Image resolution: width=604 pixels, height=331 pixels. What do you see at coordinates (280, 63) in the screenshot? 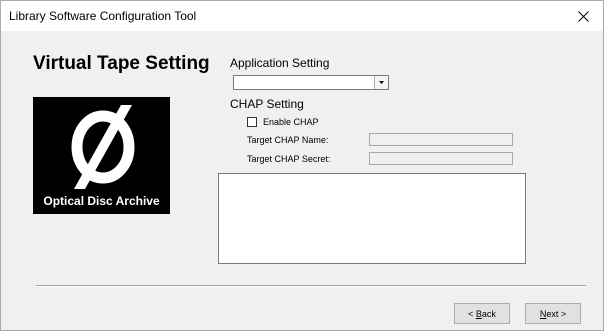
I see `application-setting-label: Application Setting` at bounding box center [280, 63].